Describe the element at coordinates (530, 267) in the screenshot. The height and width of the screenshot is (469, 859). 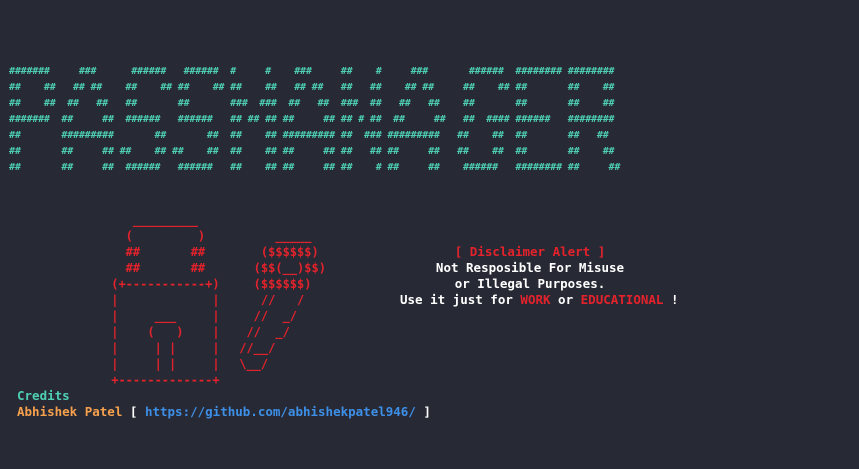
I see `disclaimer-line-1: Not Resposible For Misuse` at that location.